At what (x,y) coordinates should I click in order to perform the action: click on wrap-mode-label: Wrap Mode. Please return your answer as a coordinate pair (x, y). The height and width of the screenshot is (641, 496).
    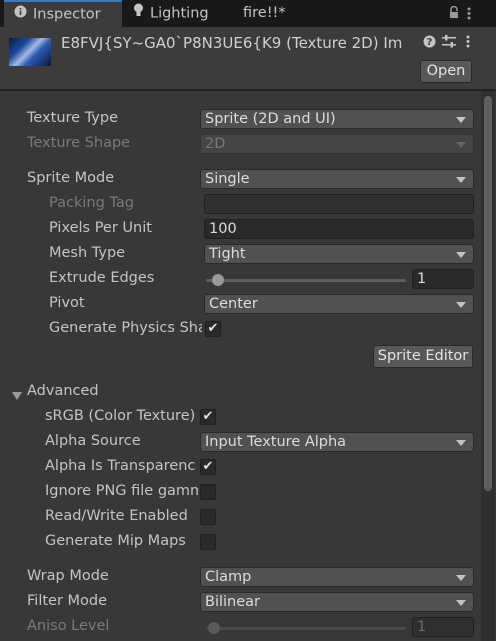
    Looking at the image, I should click on (68, 576).